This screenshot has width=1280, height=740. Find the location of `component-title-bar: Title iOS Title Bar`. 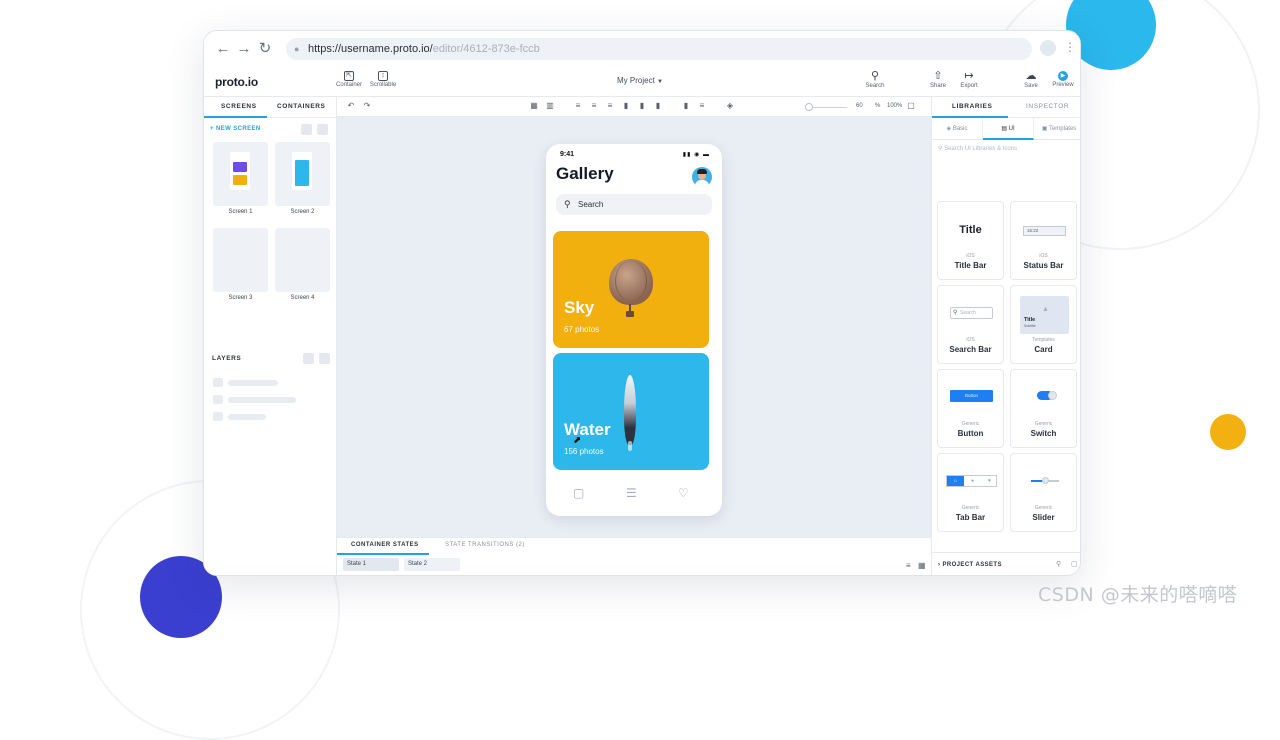

component-title-bar: Title iOS Title Bar is located at coordinates (970, 240).